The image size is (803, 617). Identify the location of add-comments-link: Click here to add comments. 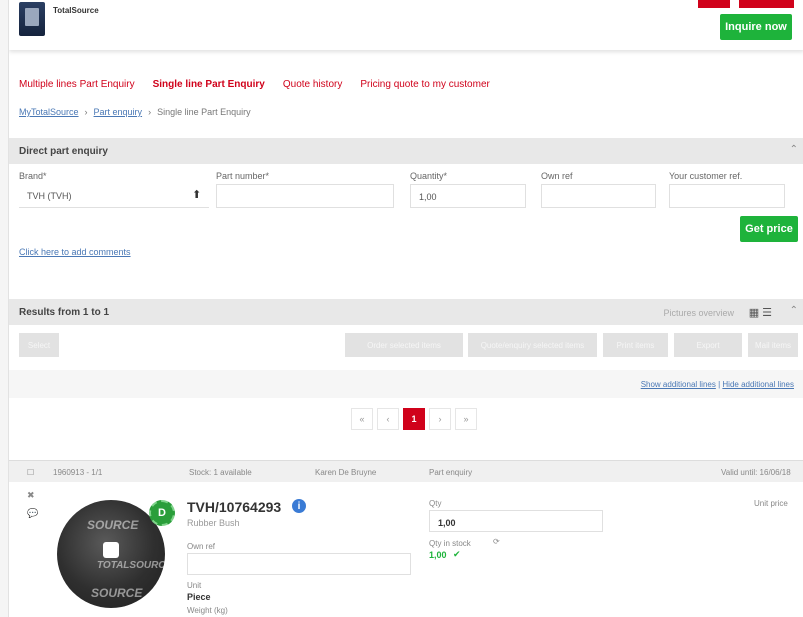
(75, 252).